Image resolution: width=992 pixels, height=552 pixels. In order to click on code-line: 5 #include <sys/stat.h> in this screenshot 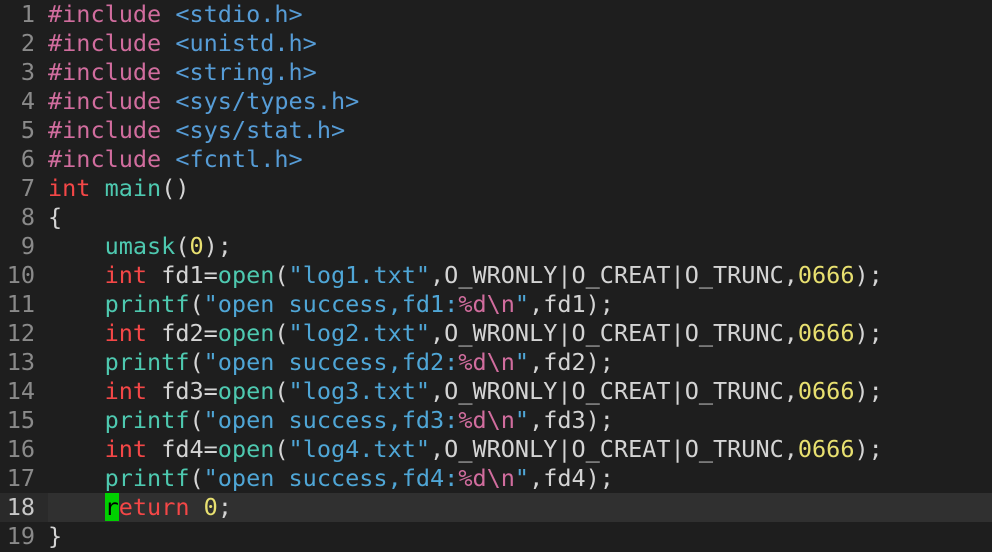, I will do `click(496, 130)`.